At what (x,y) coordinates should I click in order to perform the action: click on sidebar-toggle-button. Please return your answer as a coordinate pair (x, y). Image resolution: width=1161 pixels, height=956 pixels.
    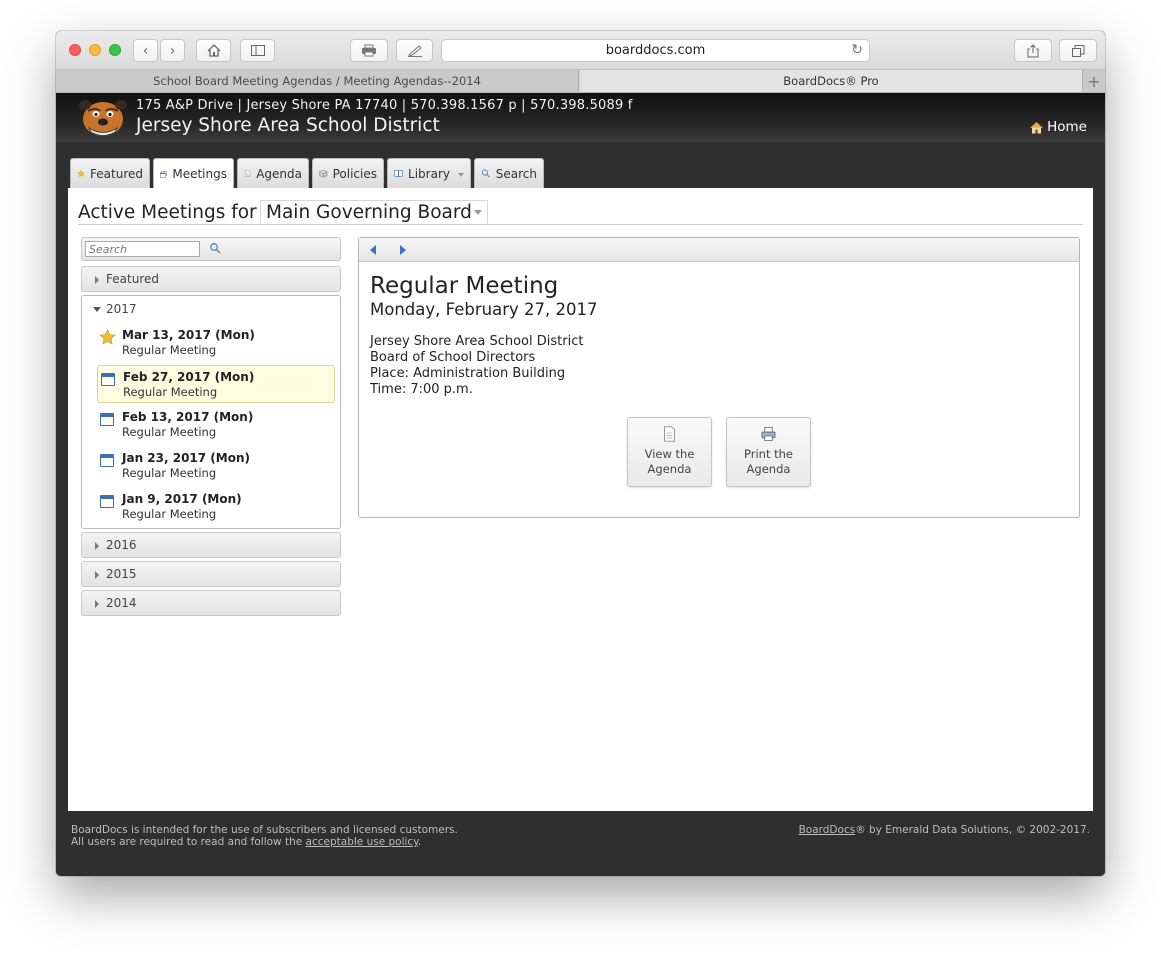
    Looking at the image, I should click on (257, 50).